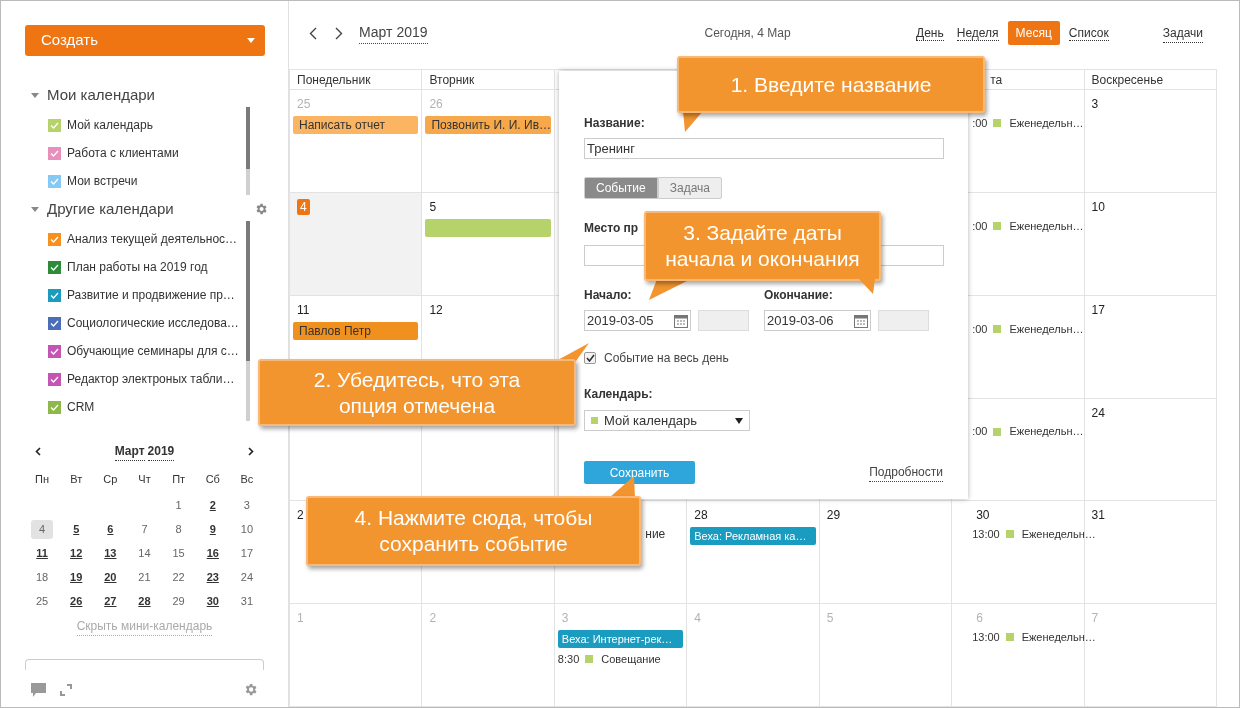 The height and width of the screenshot is (708, 1240). I want to click on calendar-name: Мой календарь, so click(110, 125).